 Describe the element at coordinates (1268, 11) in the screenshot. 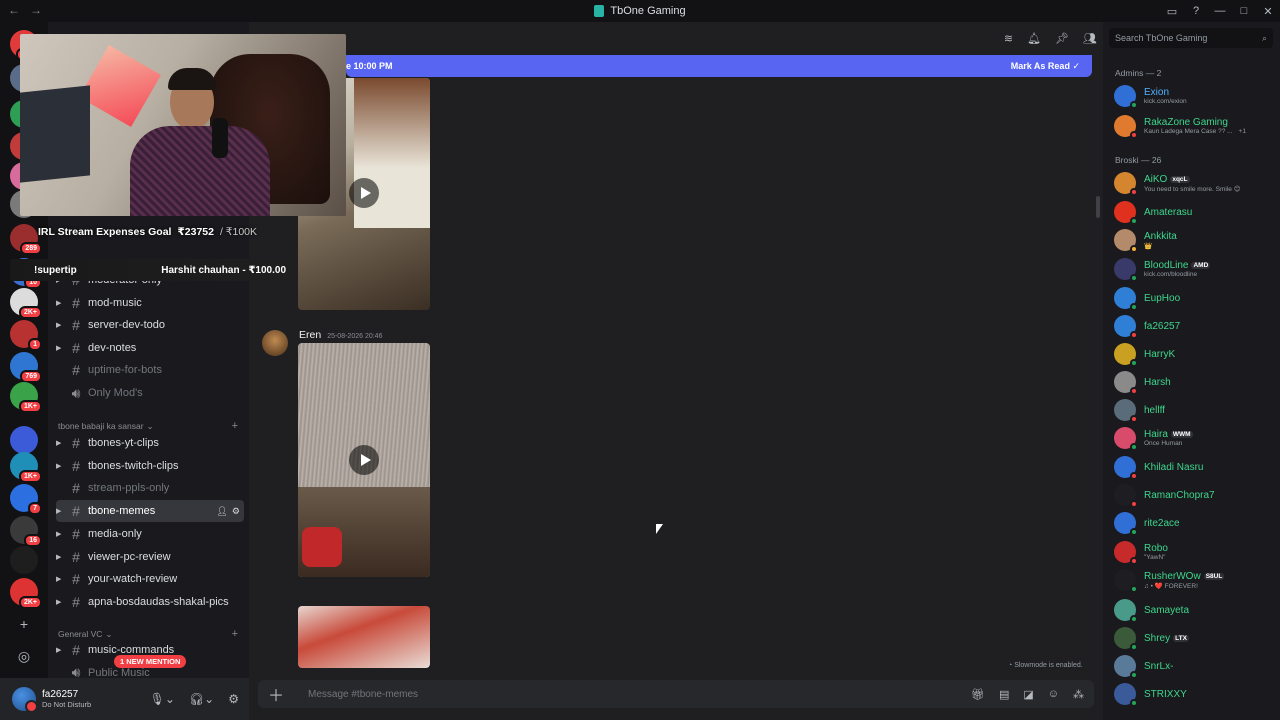

I see `close-icon: ✕` at that location.